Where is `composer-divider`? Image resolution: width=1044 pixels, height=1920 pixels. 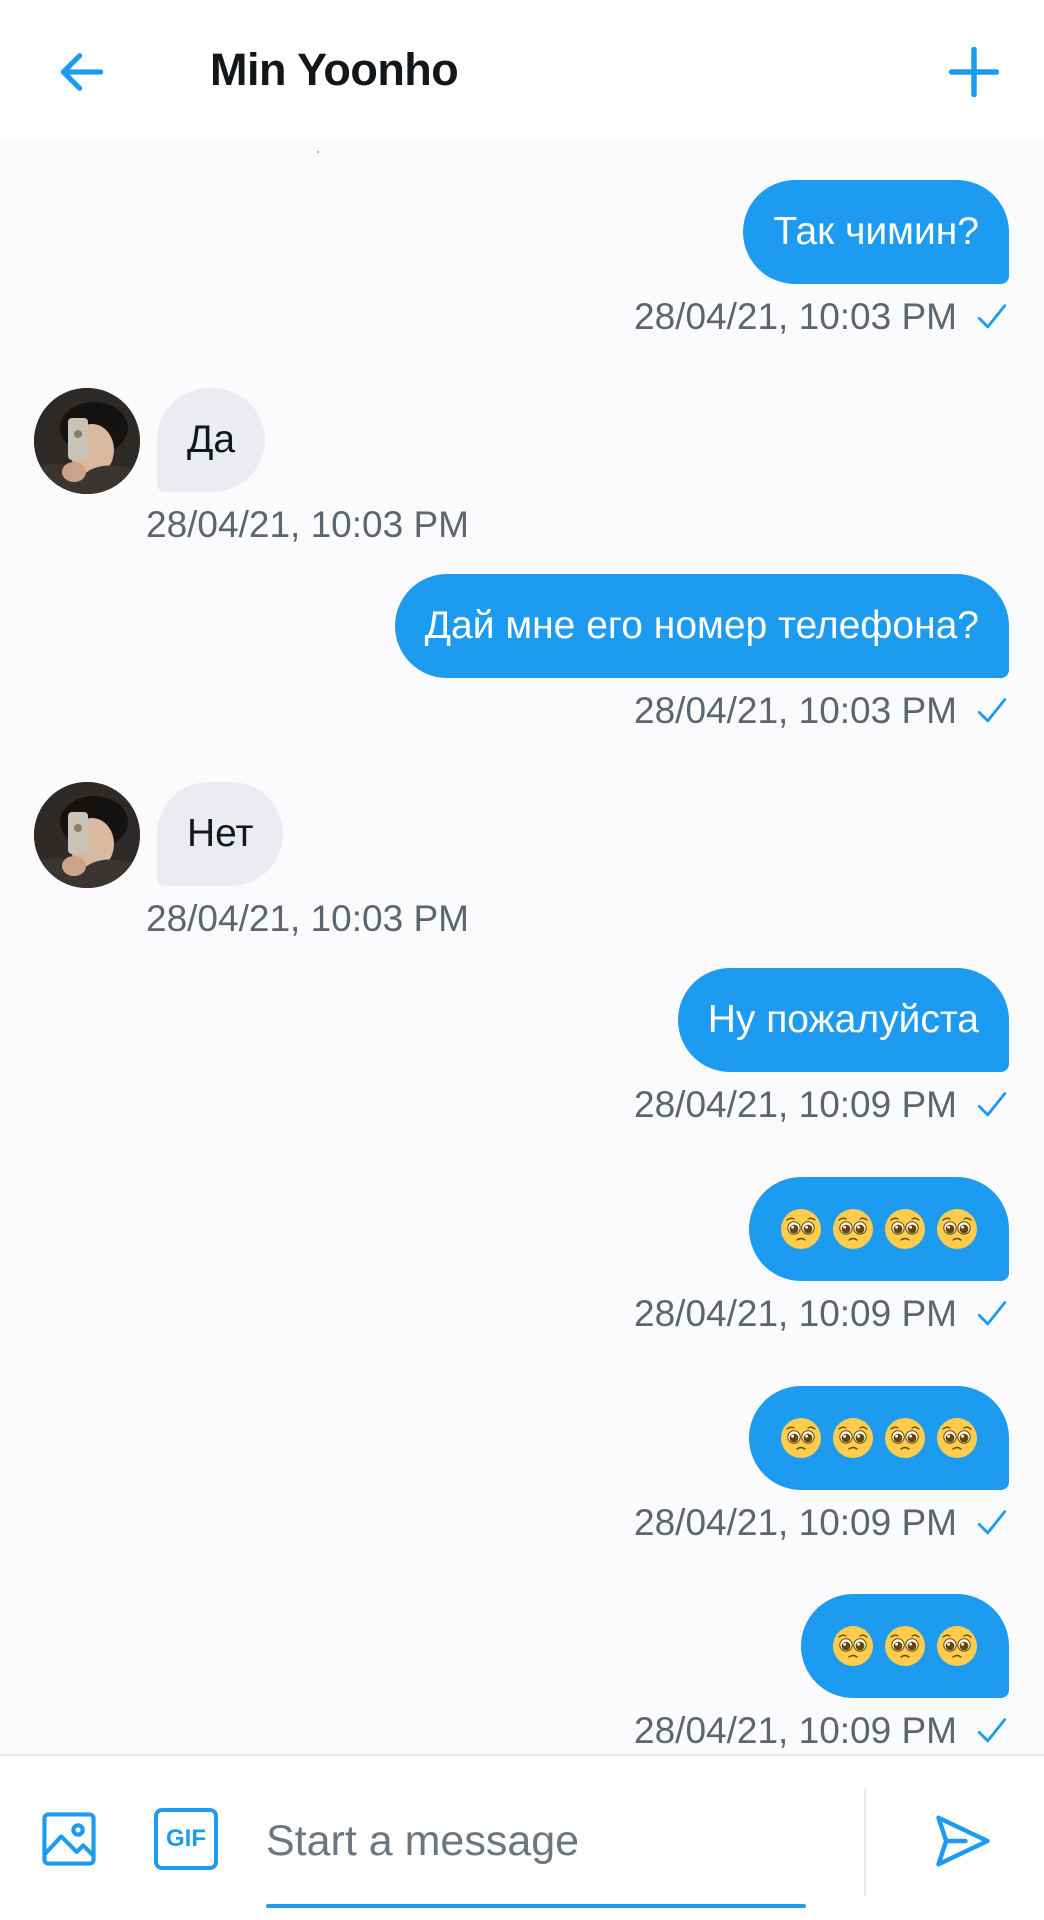 composer-divider is located at coordinates (865, 1842).